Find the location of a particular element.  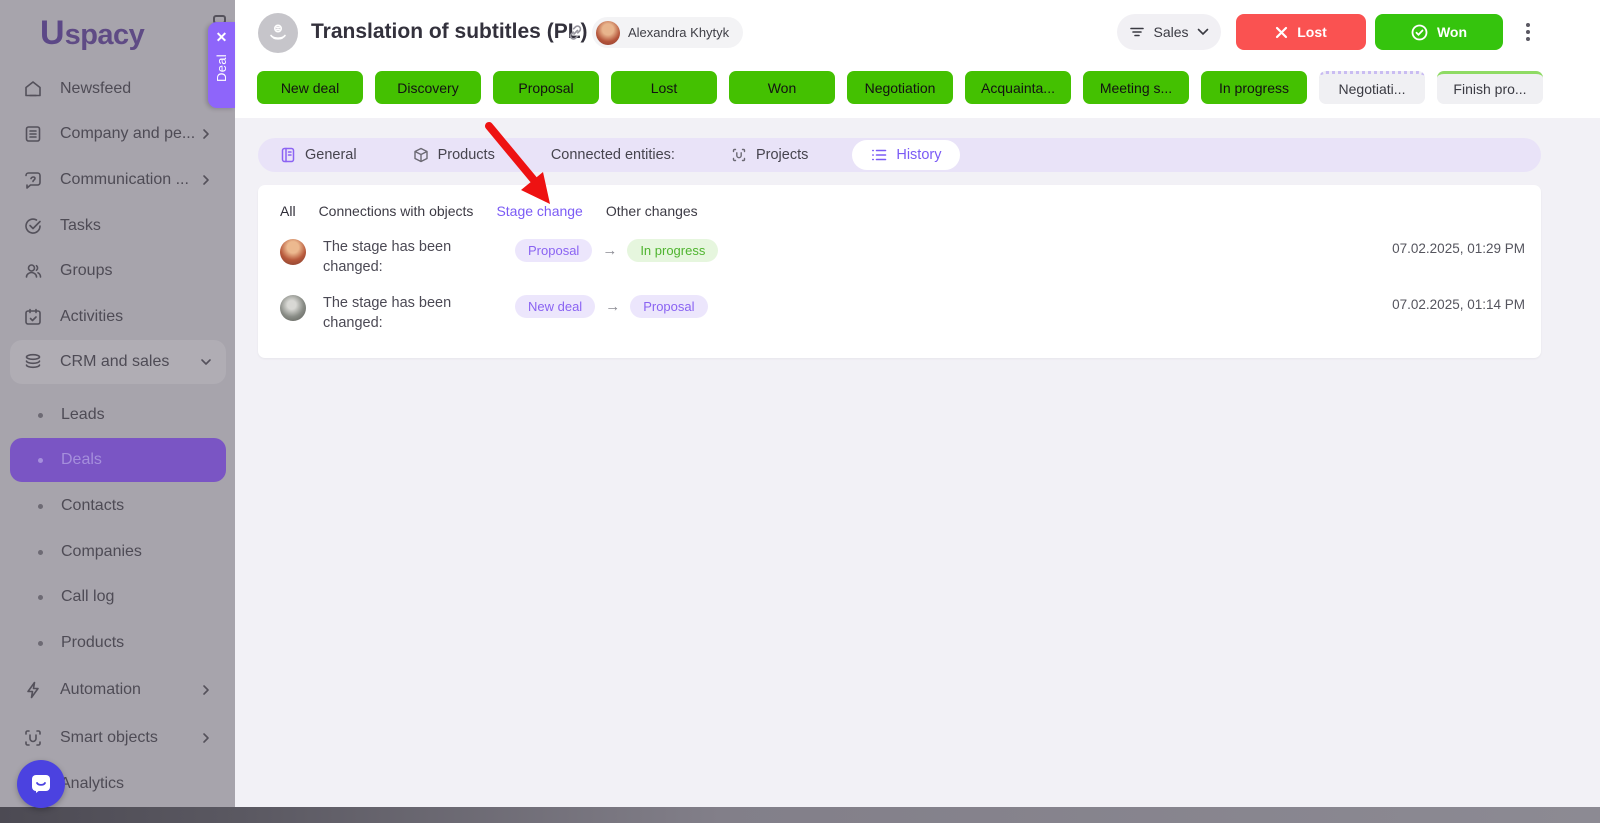

stage-button: Discovery is located at coordinates (428, 87).